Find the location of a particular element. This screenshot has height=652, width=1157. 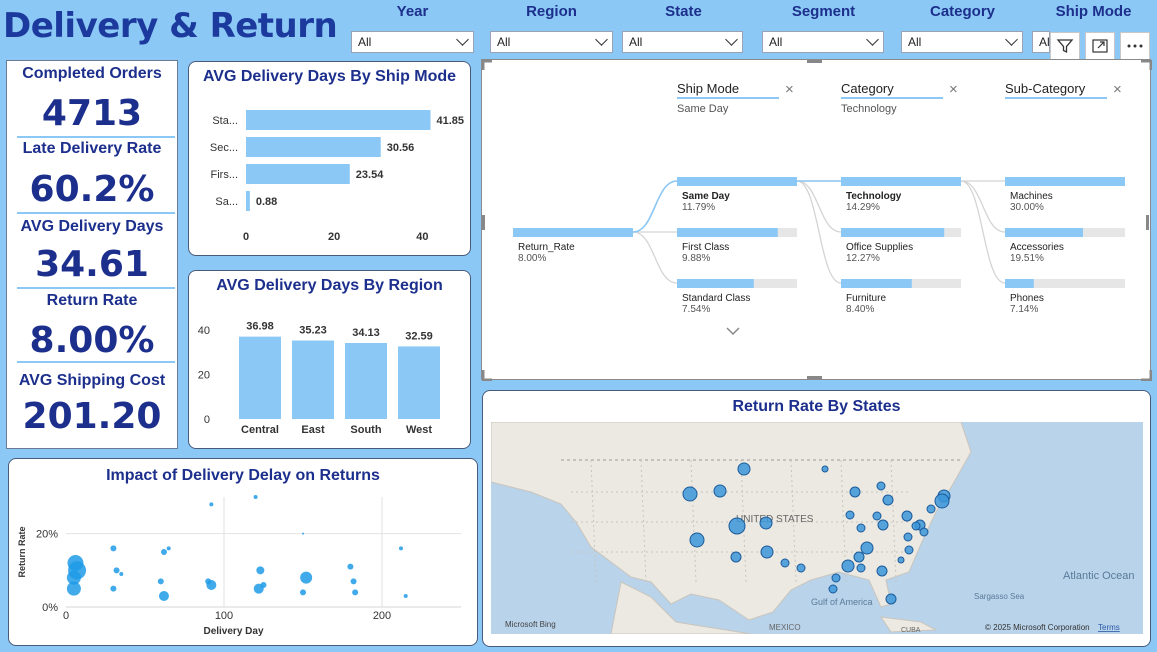

focus-mode-icon is located at coordinates (1100, 46).